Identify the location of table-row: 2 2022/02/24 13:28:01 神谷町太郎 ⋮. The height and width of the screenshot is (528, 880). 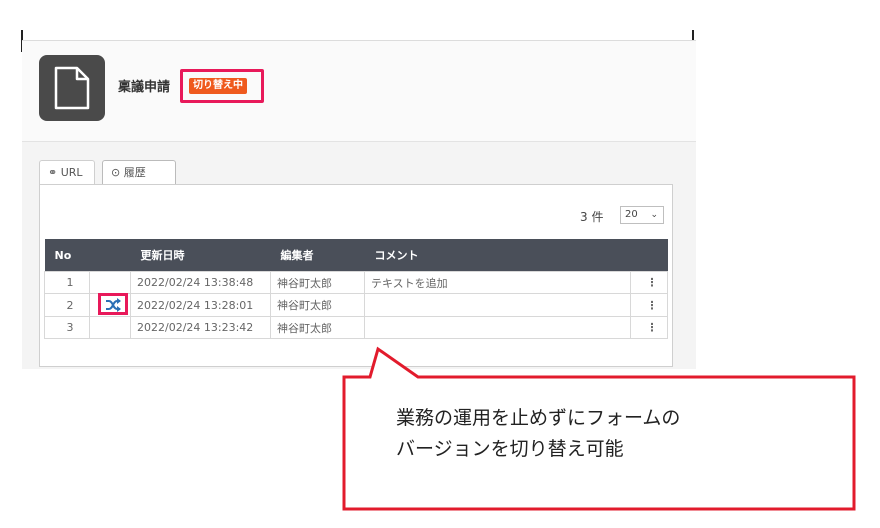
(356, 305).